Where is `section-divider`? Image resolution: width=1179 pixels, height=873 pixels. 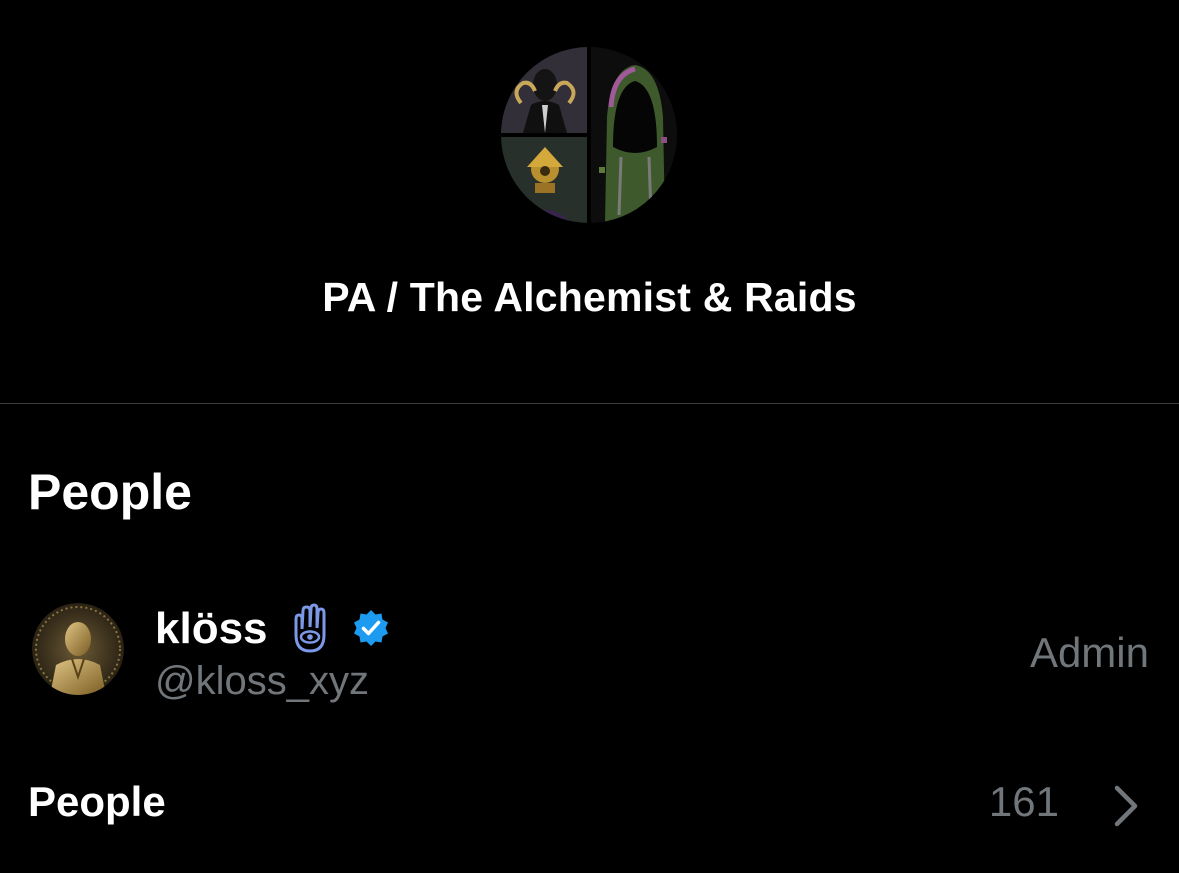 section-divider is located at coordinates (589, 403).